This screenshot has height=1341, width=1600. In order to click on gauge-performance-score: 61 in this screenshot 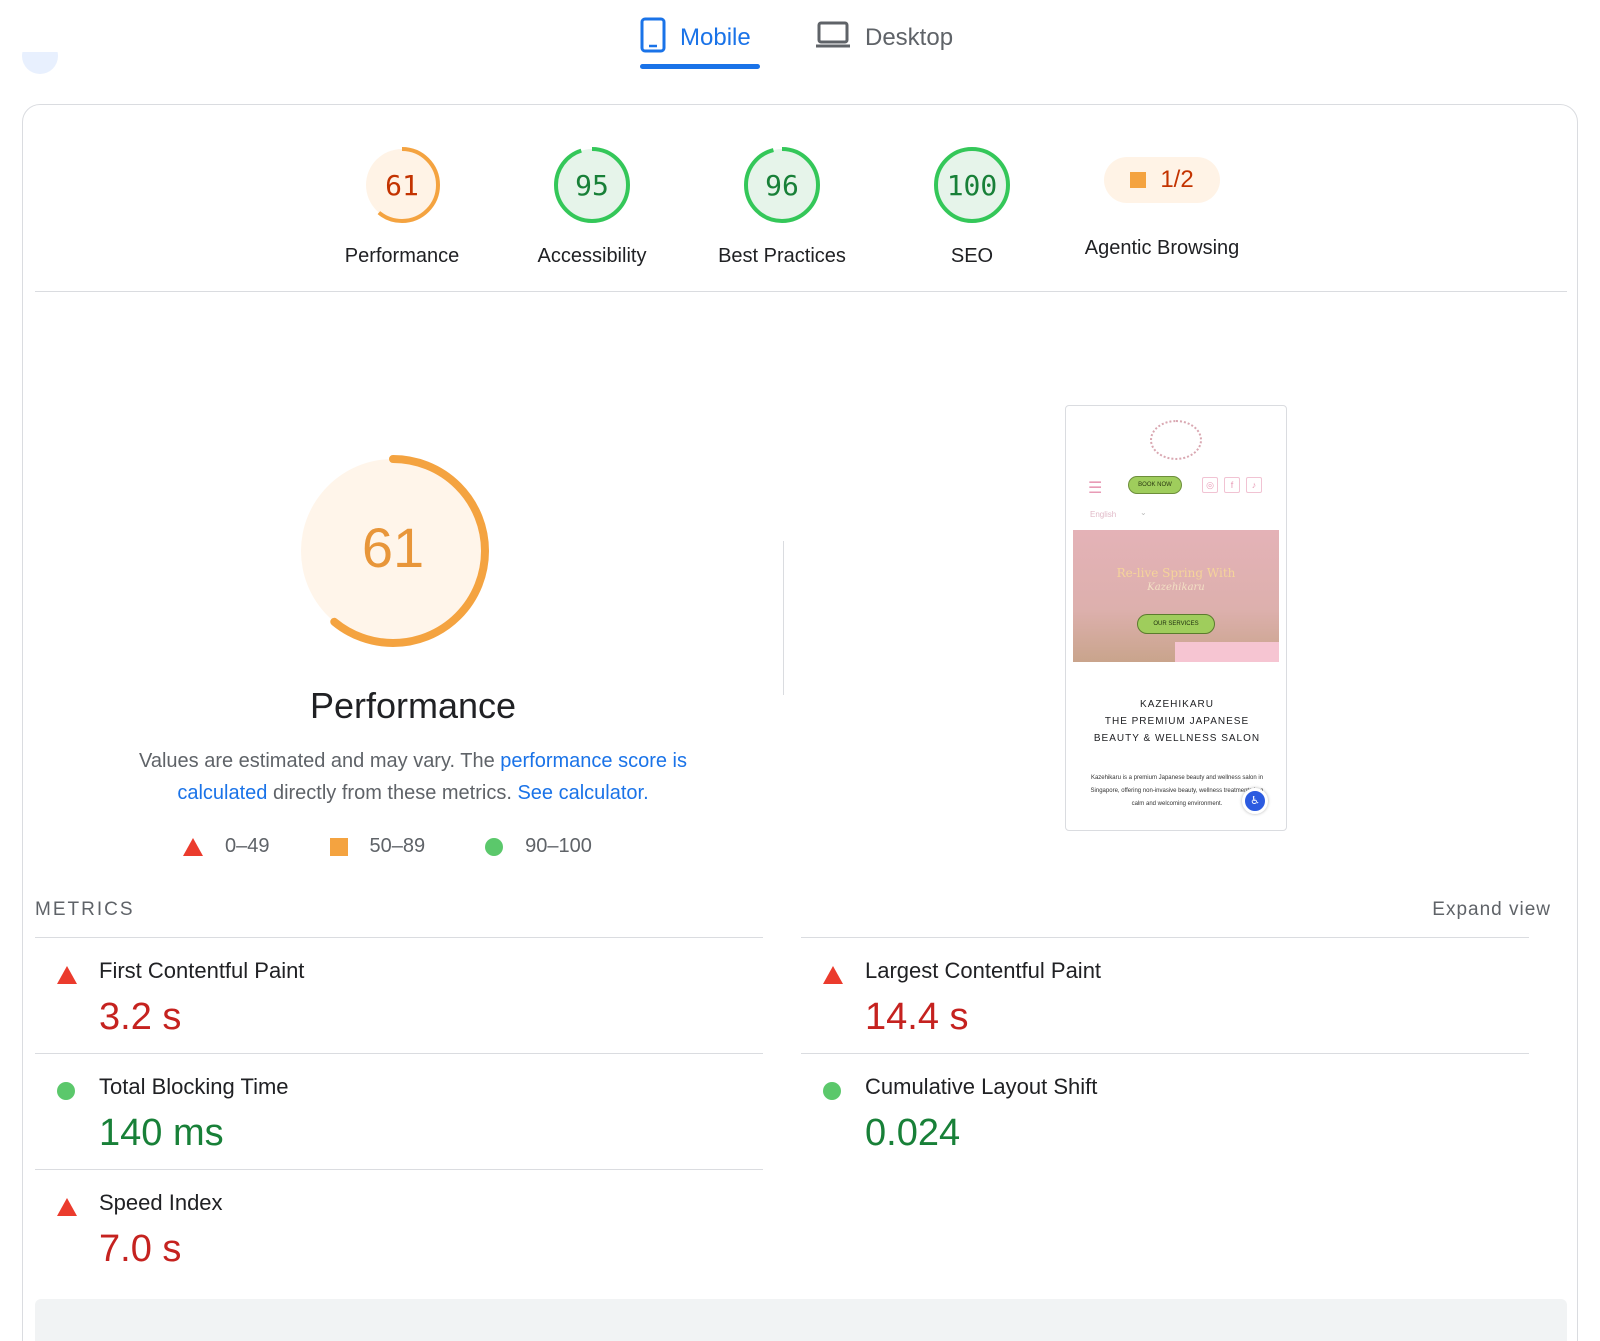, I will do `click(402, 185)`.